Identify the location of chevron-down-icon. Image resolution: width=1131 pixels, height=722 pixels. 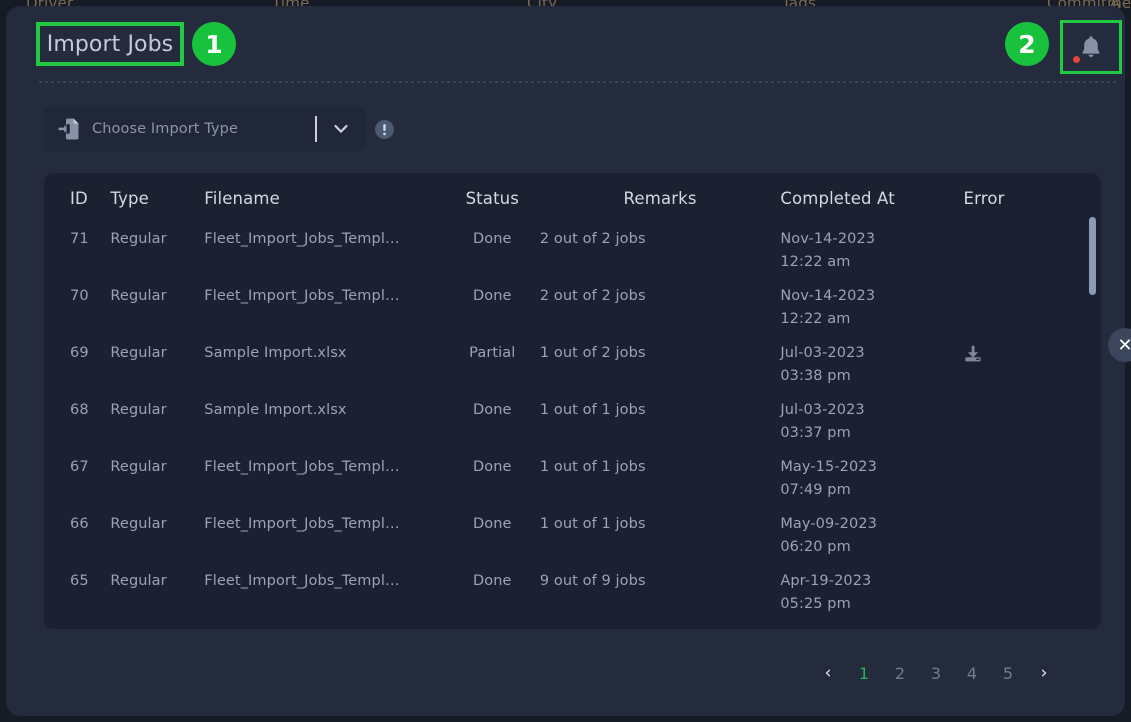
(341, 129).